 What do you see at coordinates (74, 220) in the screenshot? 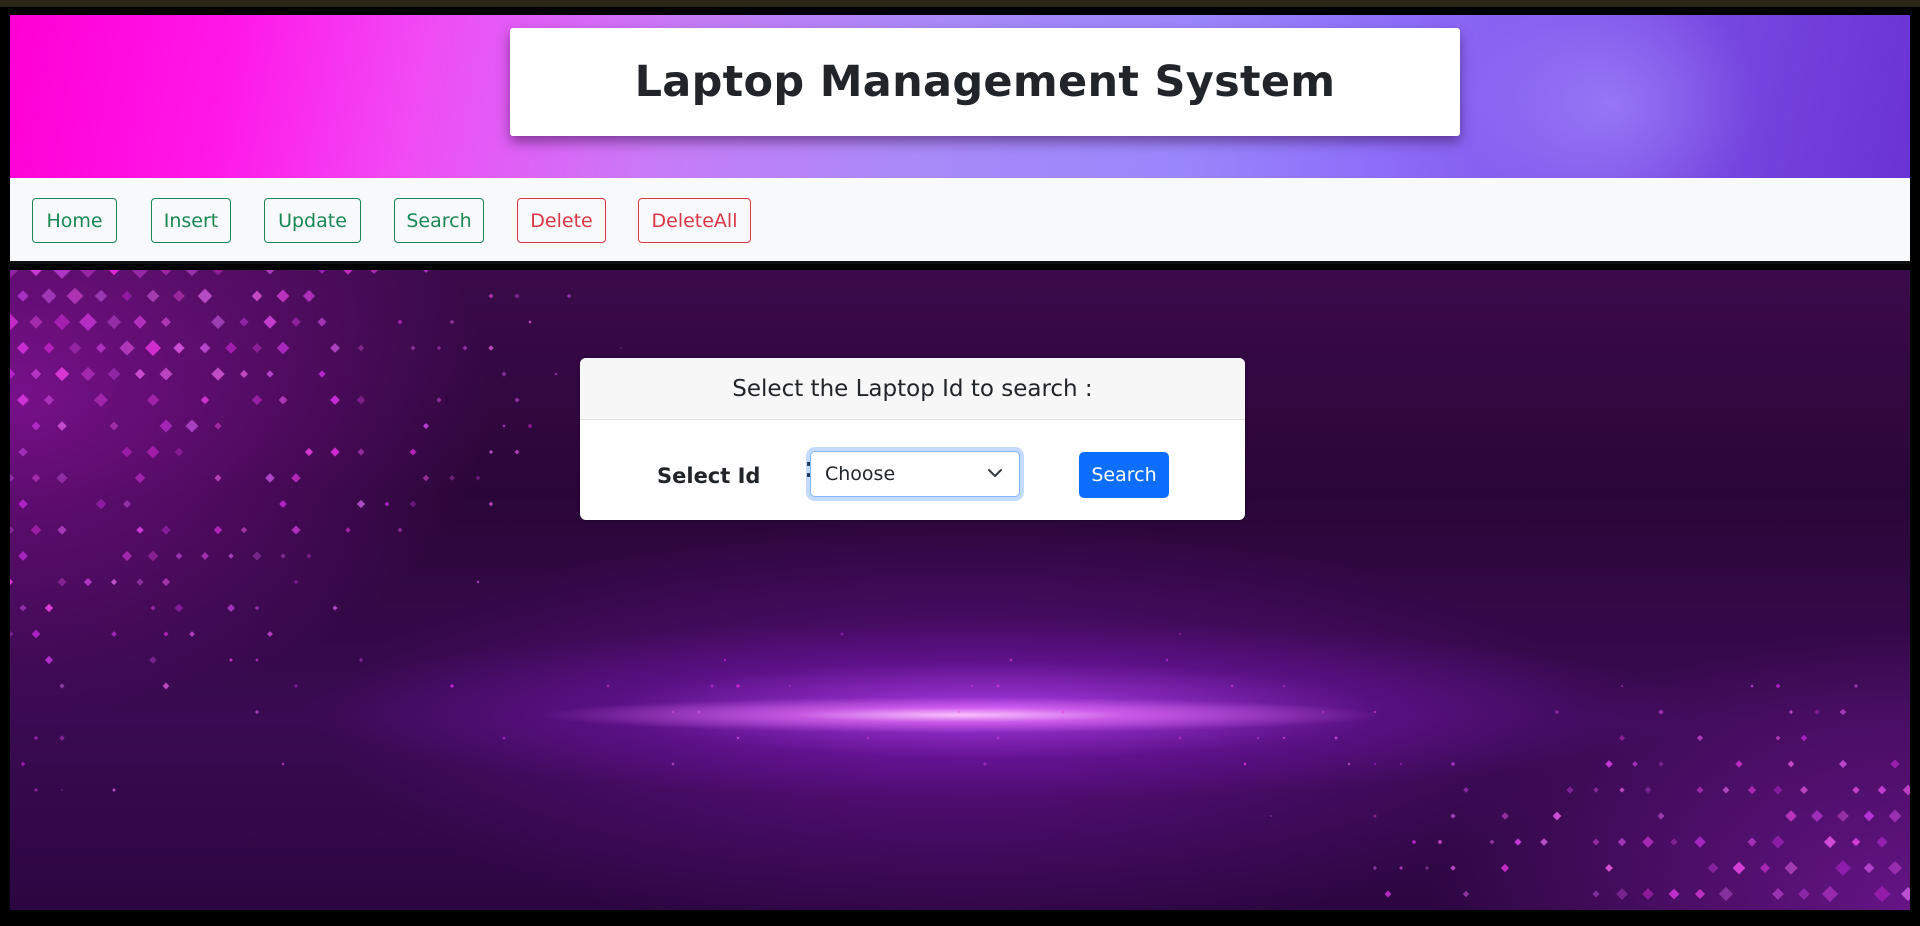
I see `nav-home-button: Home` at bounding box center [74, 220].